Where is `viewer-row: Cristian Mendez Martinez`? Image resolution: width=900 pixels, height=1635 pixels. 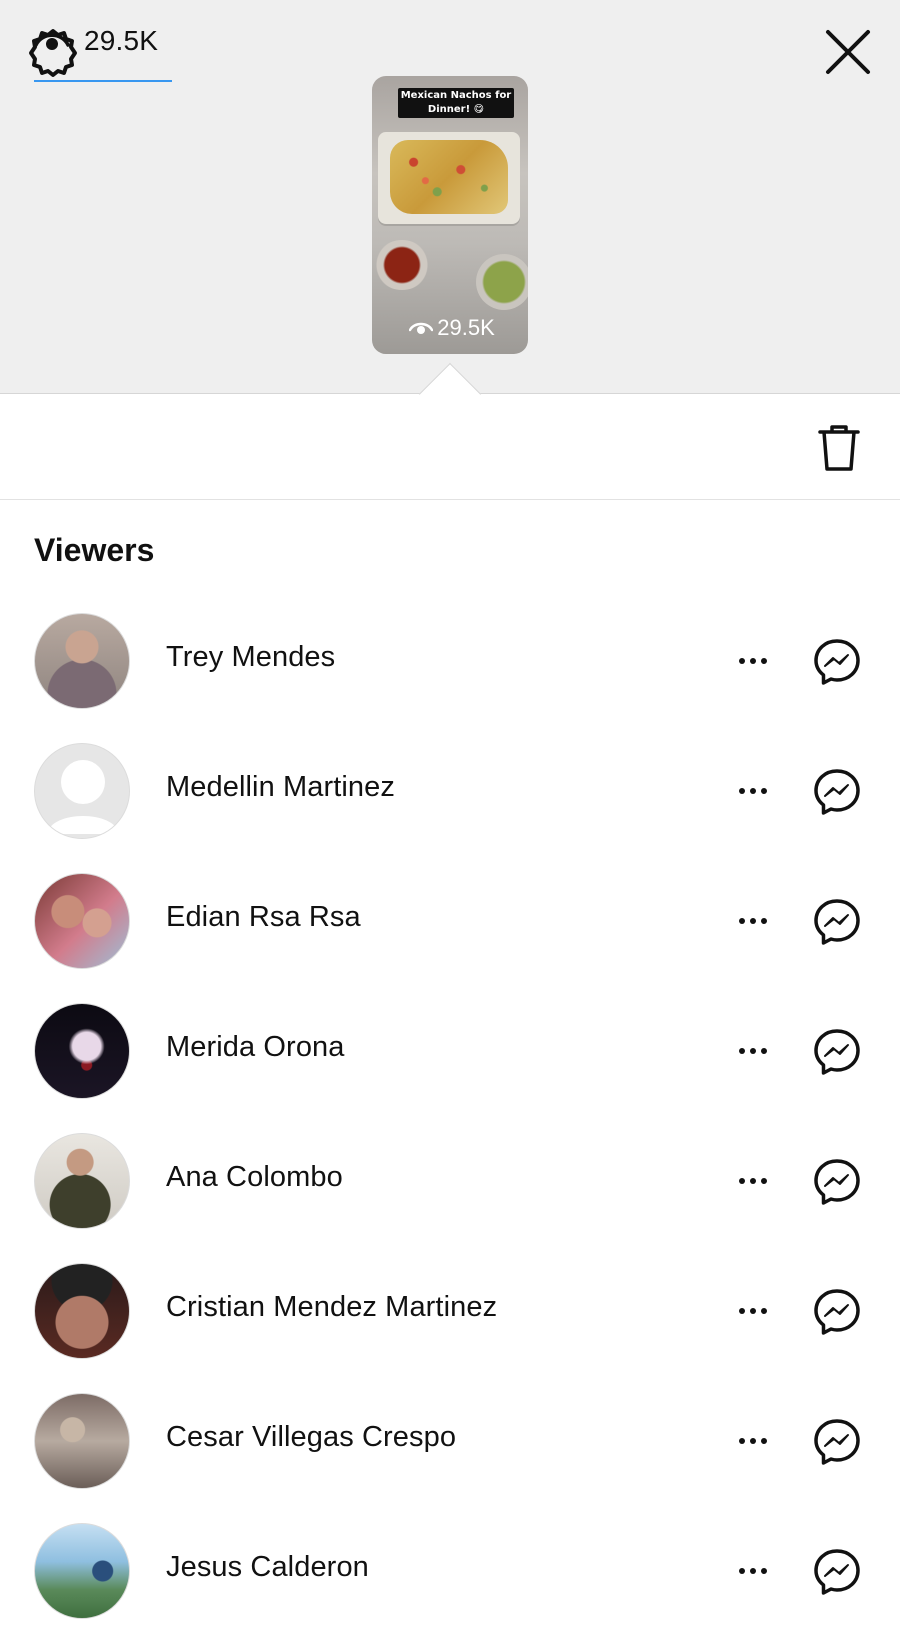
viewer-row: Cristian Mendez Martinez is located at coordinates (450, 1310).